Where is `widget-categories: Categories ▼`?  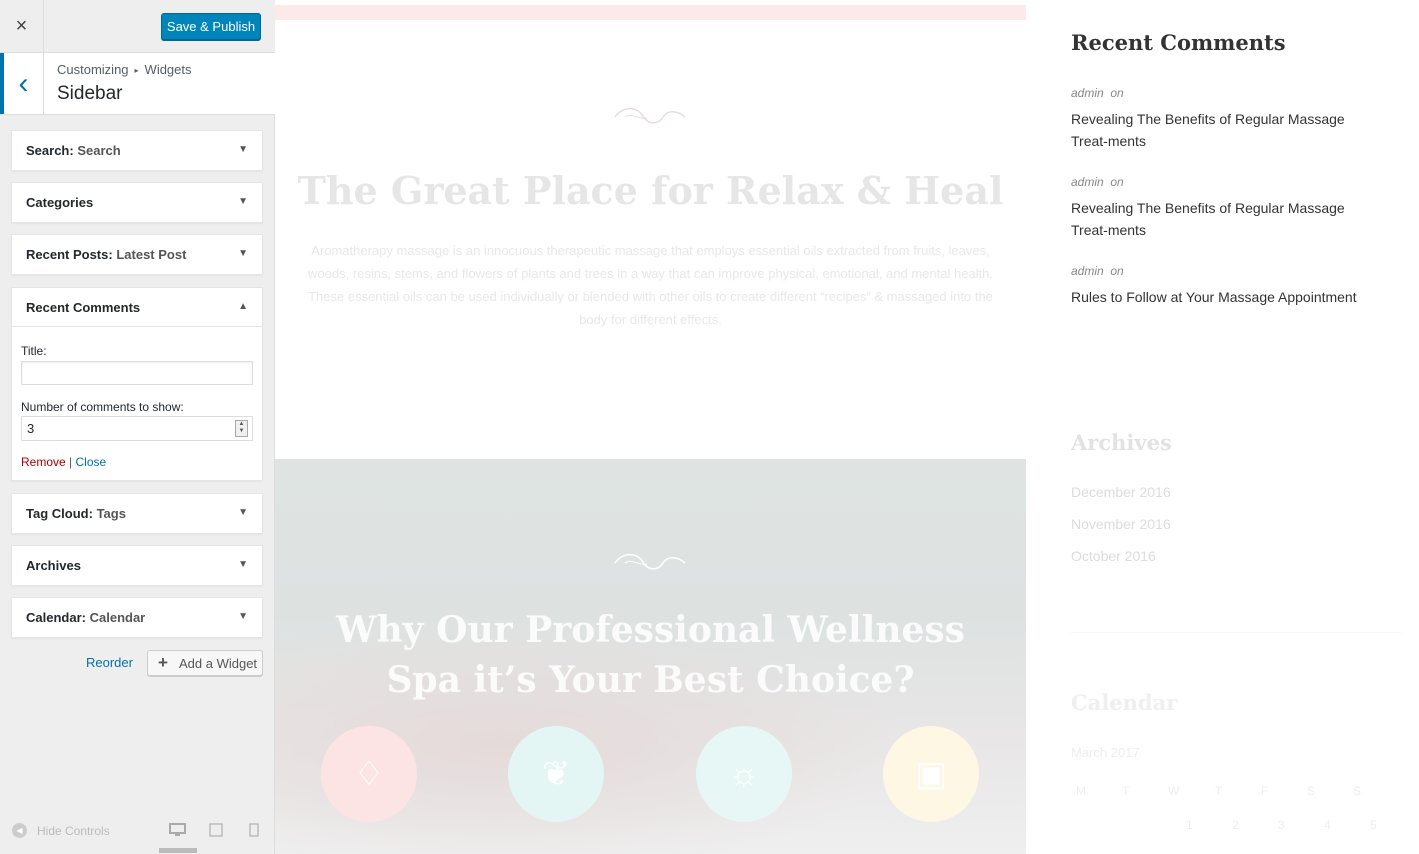 widget-categories: Categories ▼ is located at coordinates (137, 202).